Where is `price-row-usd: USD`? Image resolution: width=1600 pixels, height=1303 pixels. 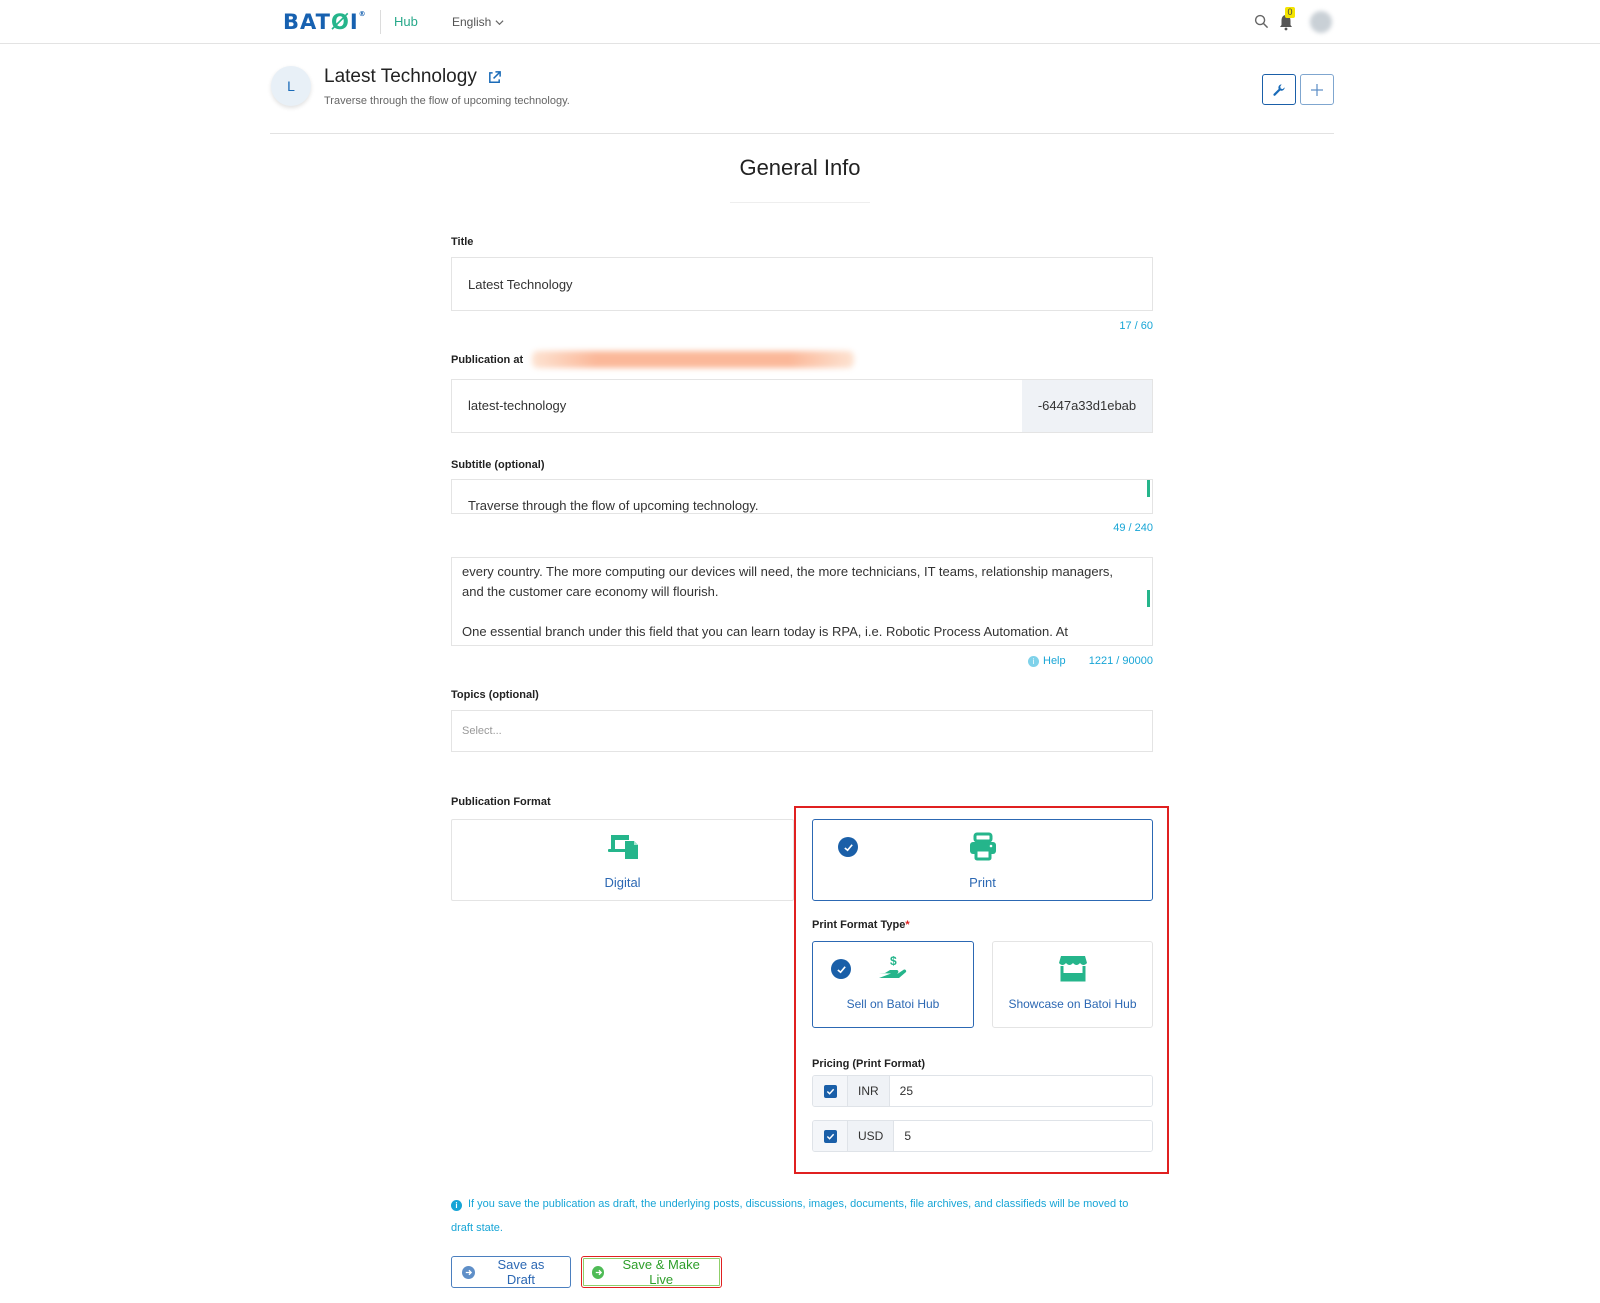
price-row-usd: USD is located at coordinates (982, 1136).